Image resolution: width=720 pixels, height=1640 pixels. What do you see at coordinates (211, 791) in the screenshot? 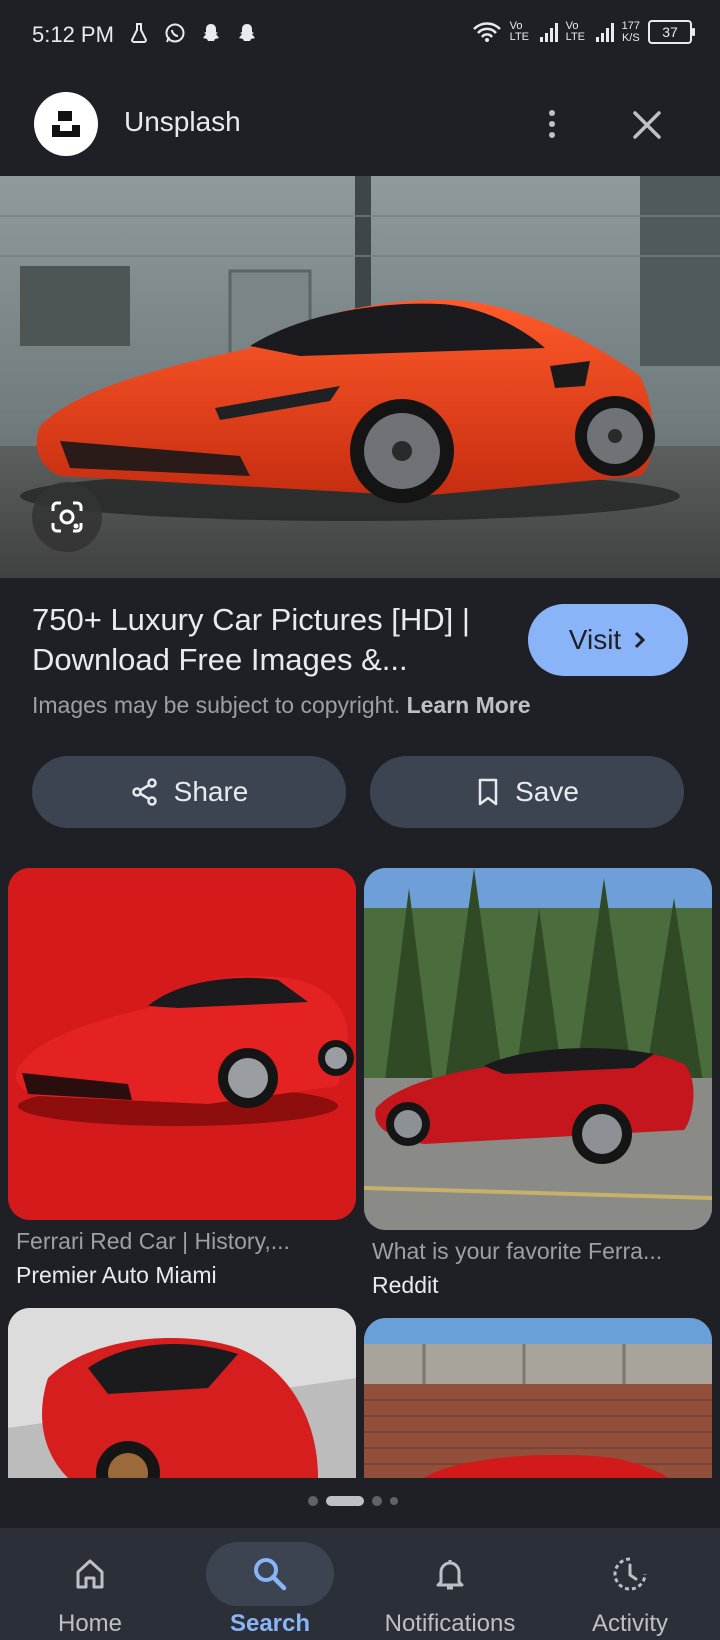
I see `share-label: Share` at bounding box center [211, 791].